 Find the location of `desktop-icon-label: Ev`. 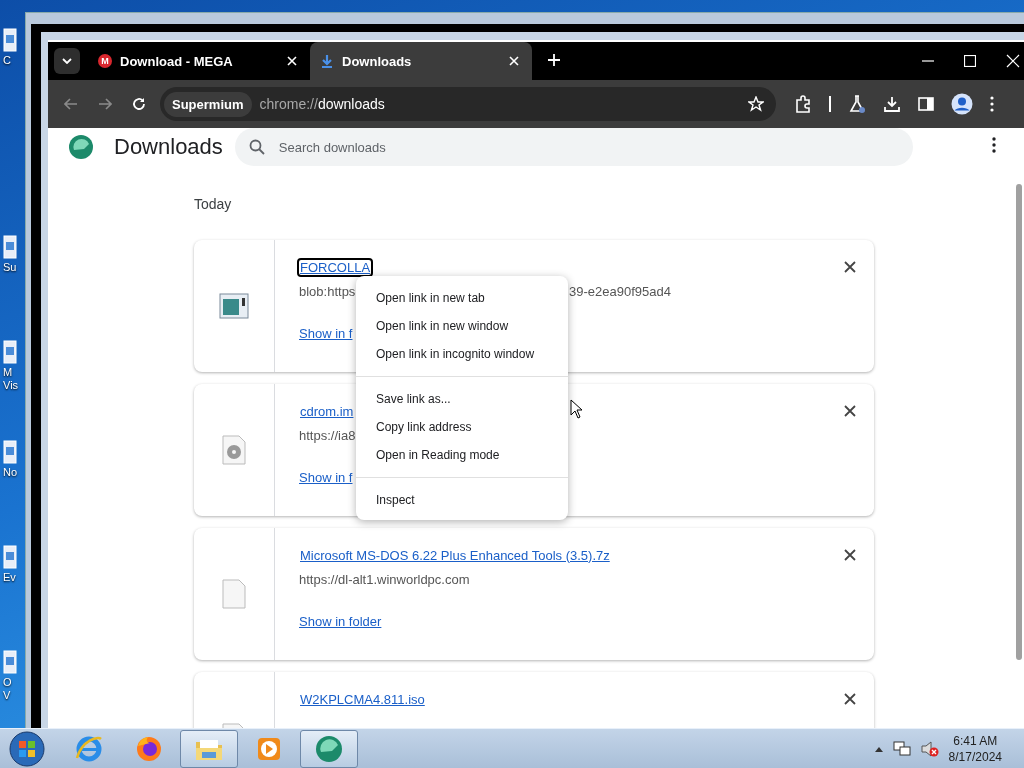

desktop-icon-label: Ev is located at coordinates (9, 577).